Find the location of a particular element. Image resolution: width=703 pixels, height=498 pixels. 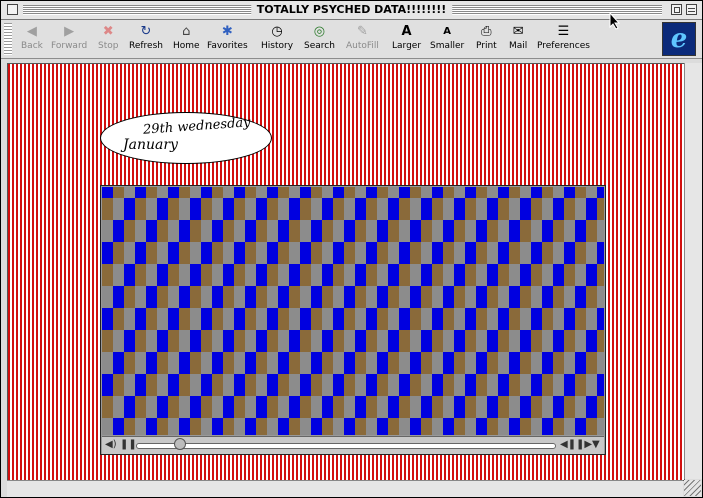

history-icon: ◷ is located at coordinates (277, 31).